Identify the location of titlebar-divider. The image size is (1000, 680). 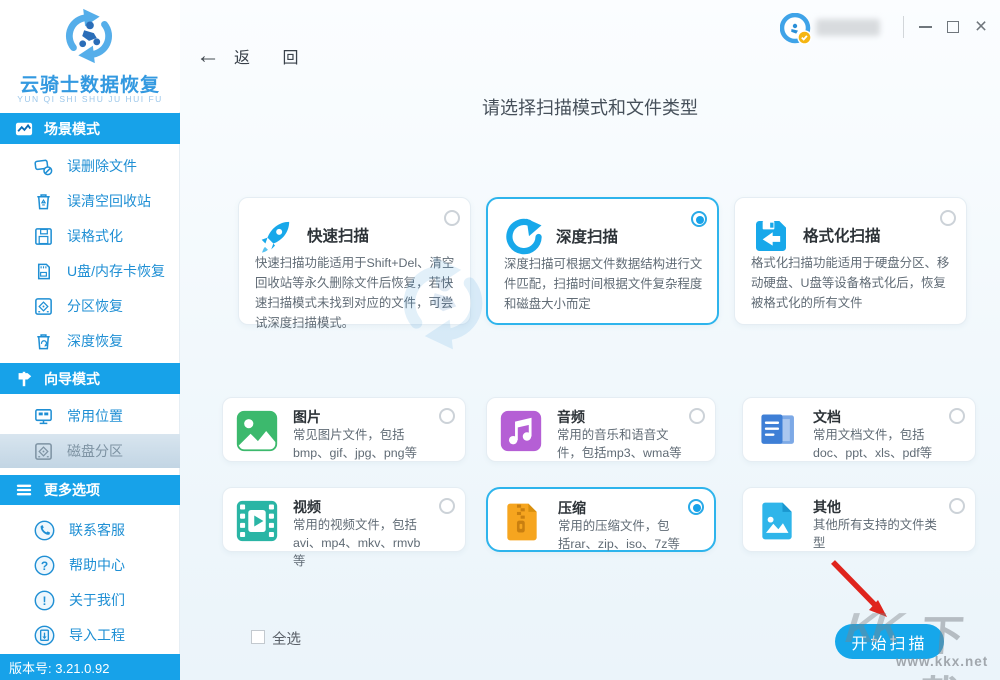
(903, 27).